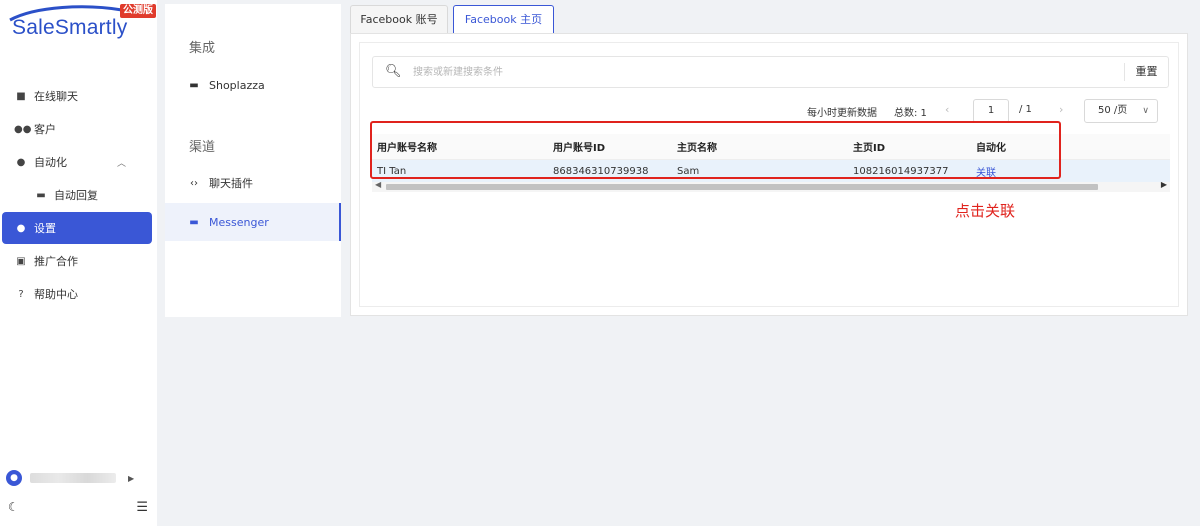  I want to click on logo-text: SaleSmartly, so click(70, 27).